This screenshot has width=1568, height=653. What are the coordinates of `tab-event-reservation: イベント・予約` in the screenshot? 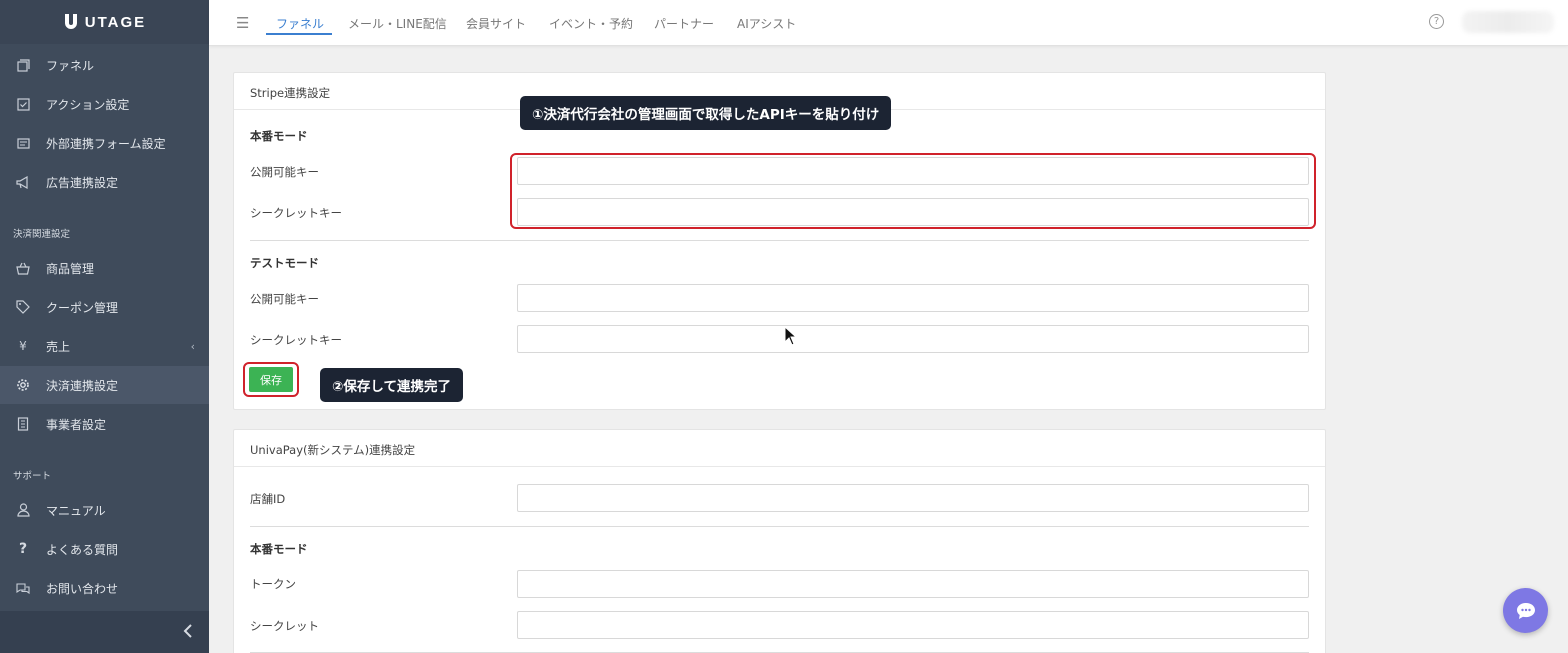 It's located at (591, 23).